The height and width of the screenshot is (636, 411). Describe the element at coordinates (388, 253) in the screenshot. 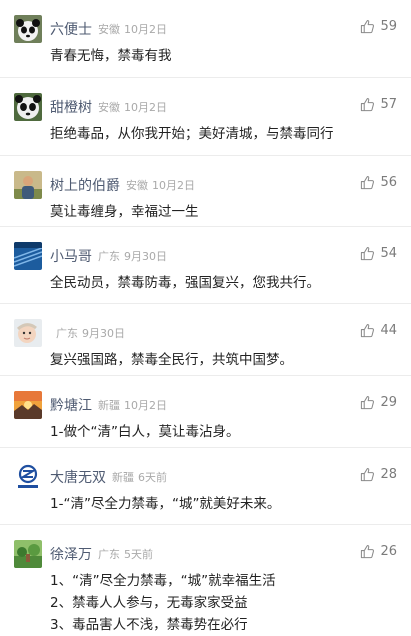

I see `like-count: 54` at that location.